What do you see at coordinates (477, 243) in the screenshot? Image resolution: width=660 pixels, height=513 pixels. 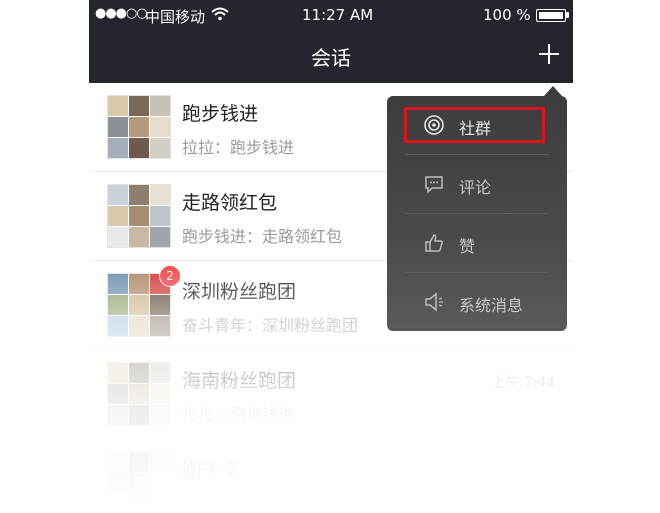 I see `menu-item-like: 赞` at bounding box center [477, 243].